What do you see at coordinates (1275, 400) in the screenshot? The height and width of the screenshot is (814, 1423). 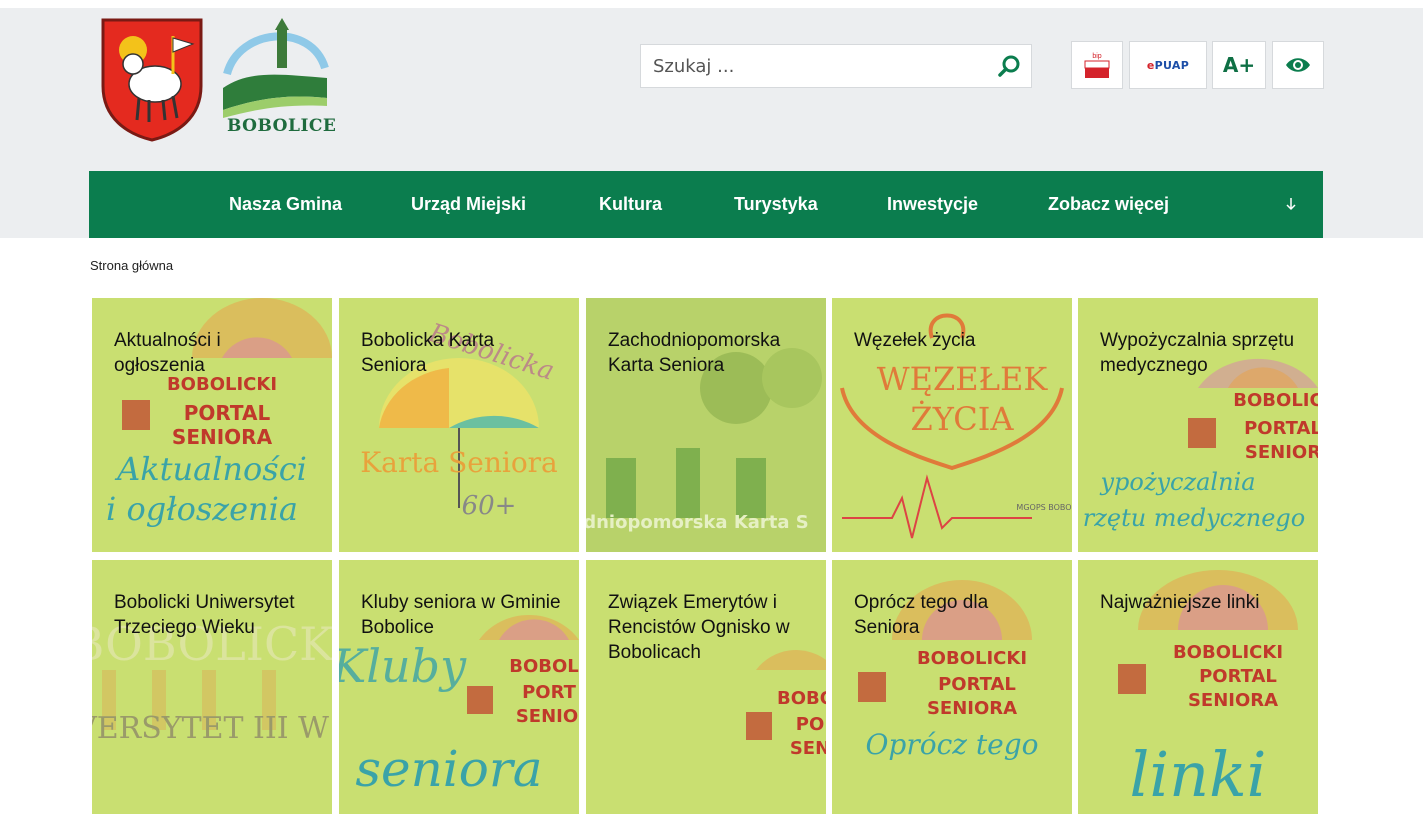 I see `svg-text: BOBOLIC` at bounding box center [1275, 400].